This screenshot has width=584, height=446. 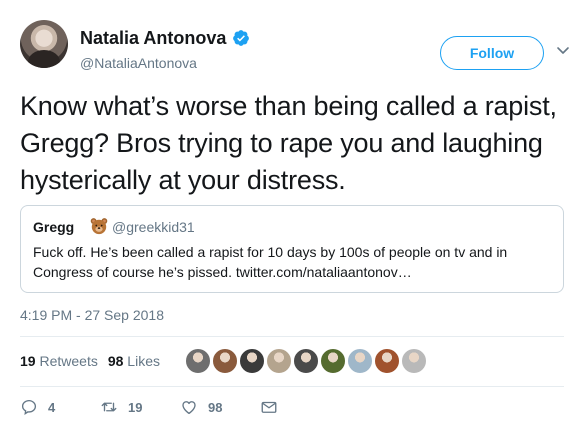 What do you see at coordinates (153, 38) in the screenshot?
I see `display-name: Natalia Antonova` at bounding box center [153, 38].